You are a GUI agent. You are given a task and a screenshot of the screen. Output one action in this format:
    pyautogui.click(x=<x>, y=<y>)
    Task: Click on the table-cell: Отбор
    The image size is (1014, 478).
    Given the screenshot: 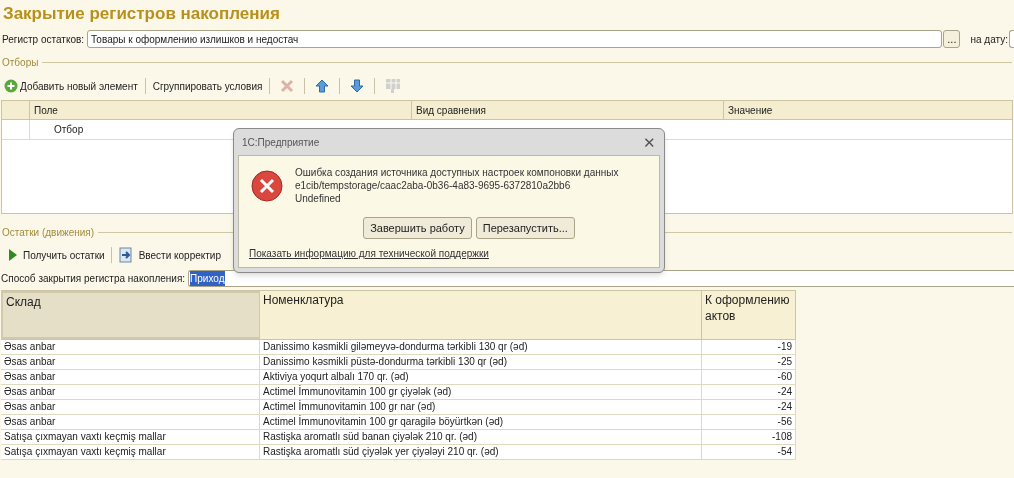 What is the action you would take?
    pyautogui.click(x=57, y=129)
    